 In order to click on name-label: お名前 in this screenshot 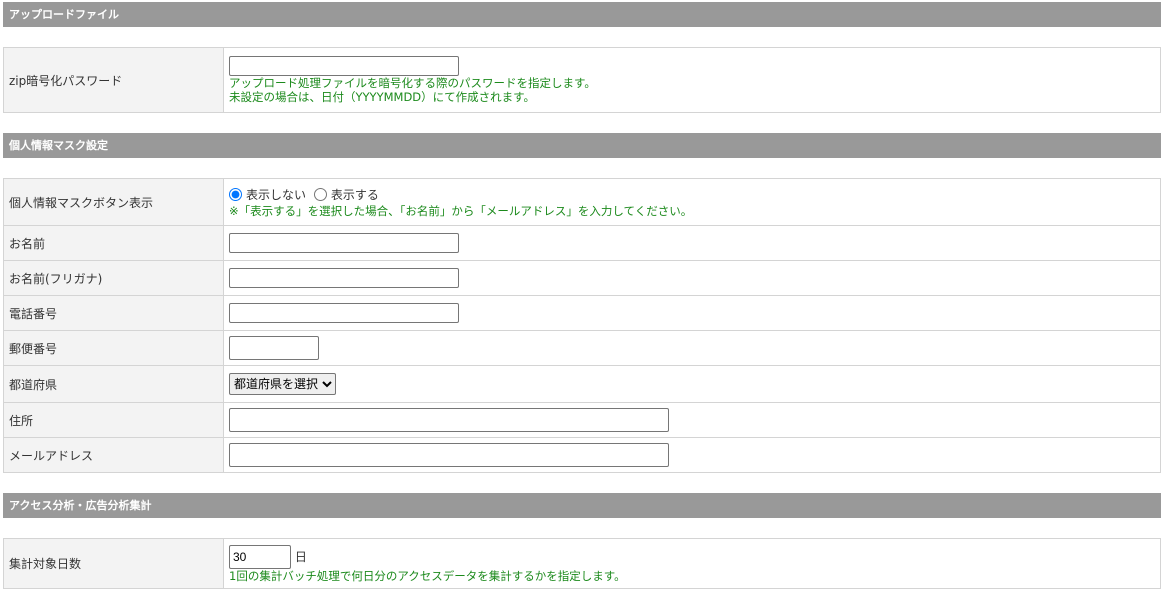, I will do `click(113, 243)`.